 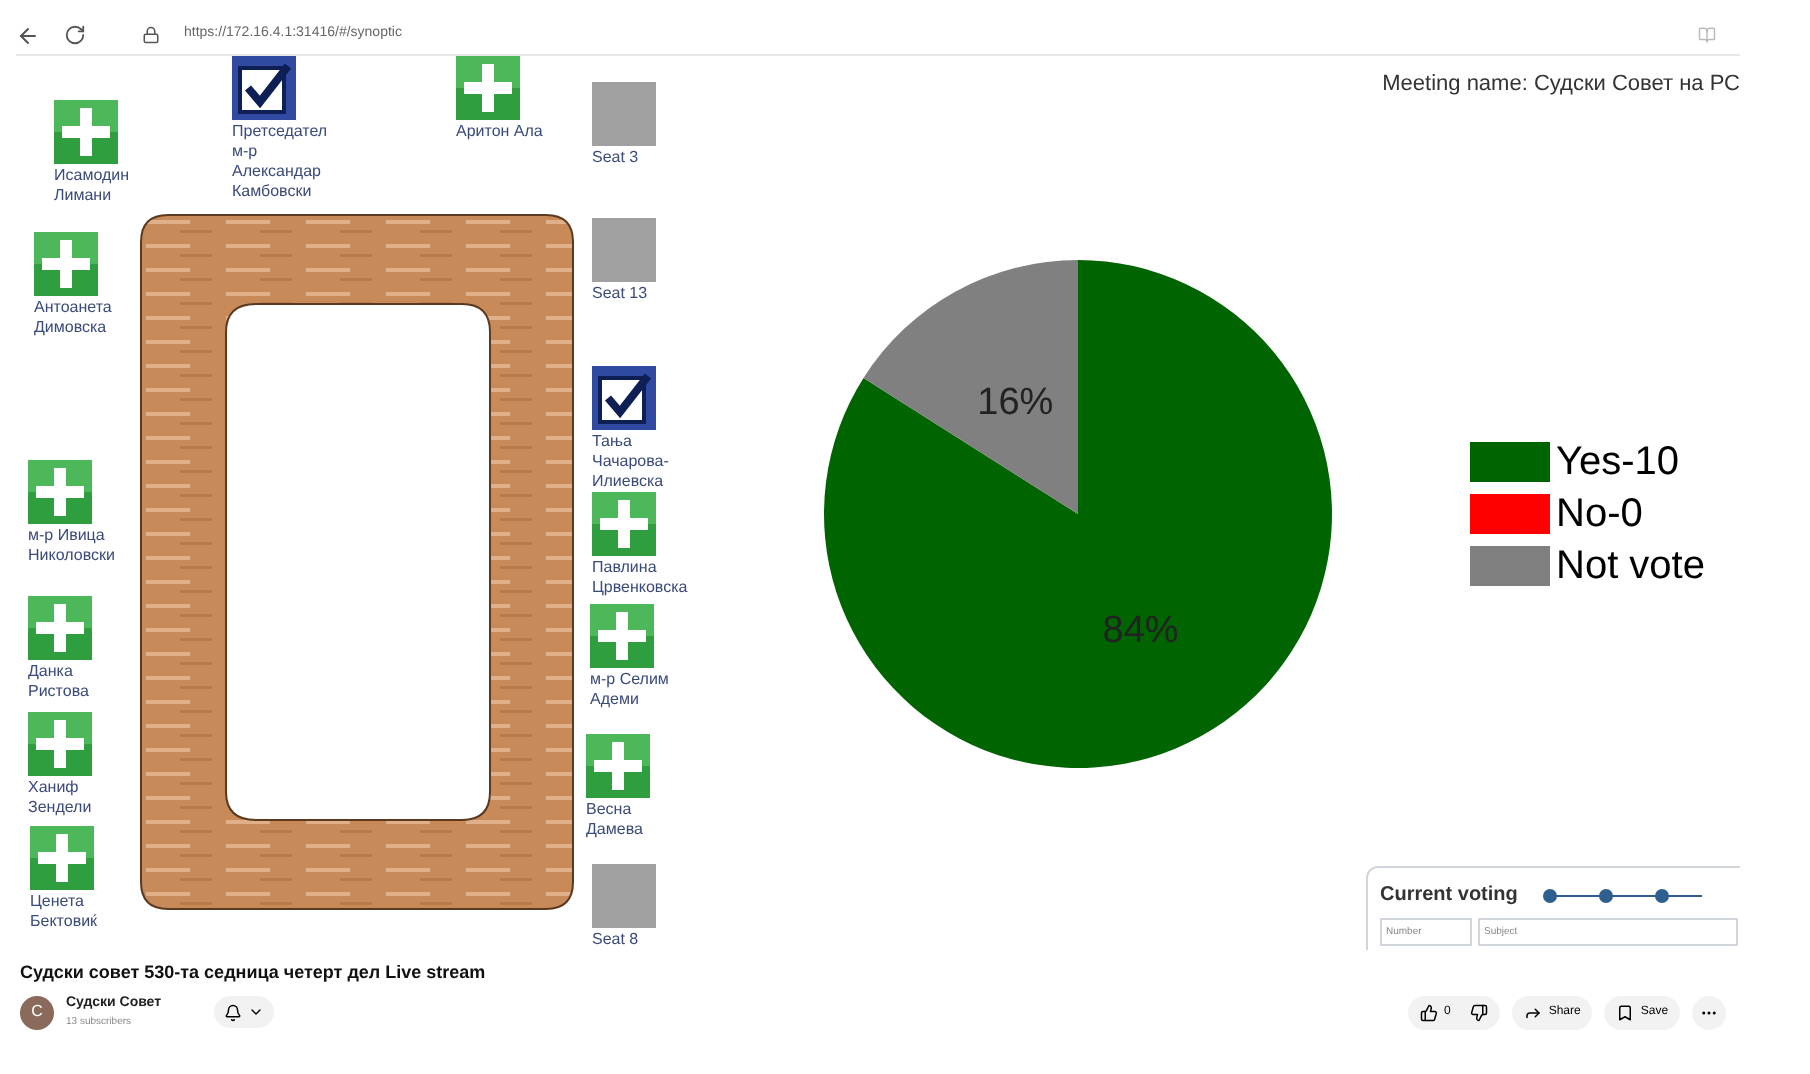 I want to click on seat-label: Данка Ристова, so click(x=59, y=682).